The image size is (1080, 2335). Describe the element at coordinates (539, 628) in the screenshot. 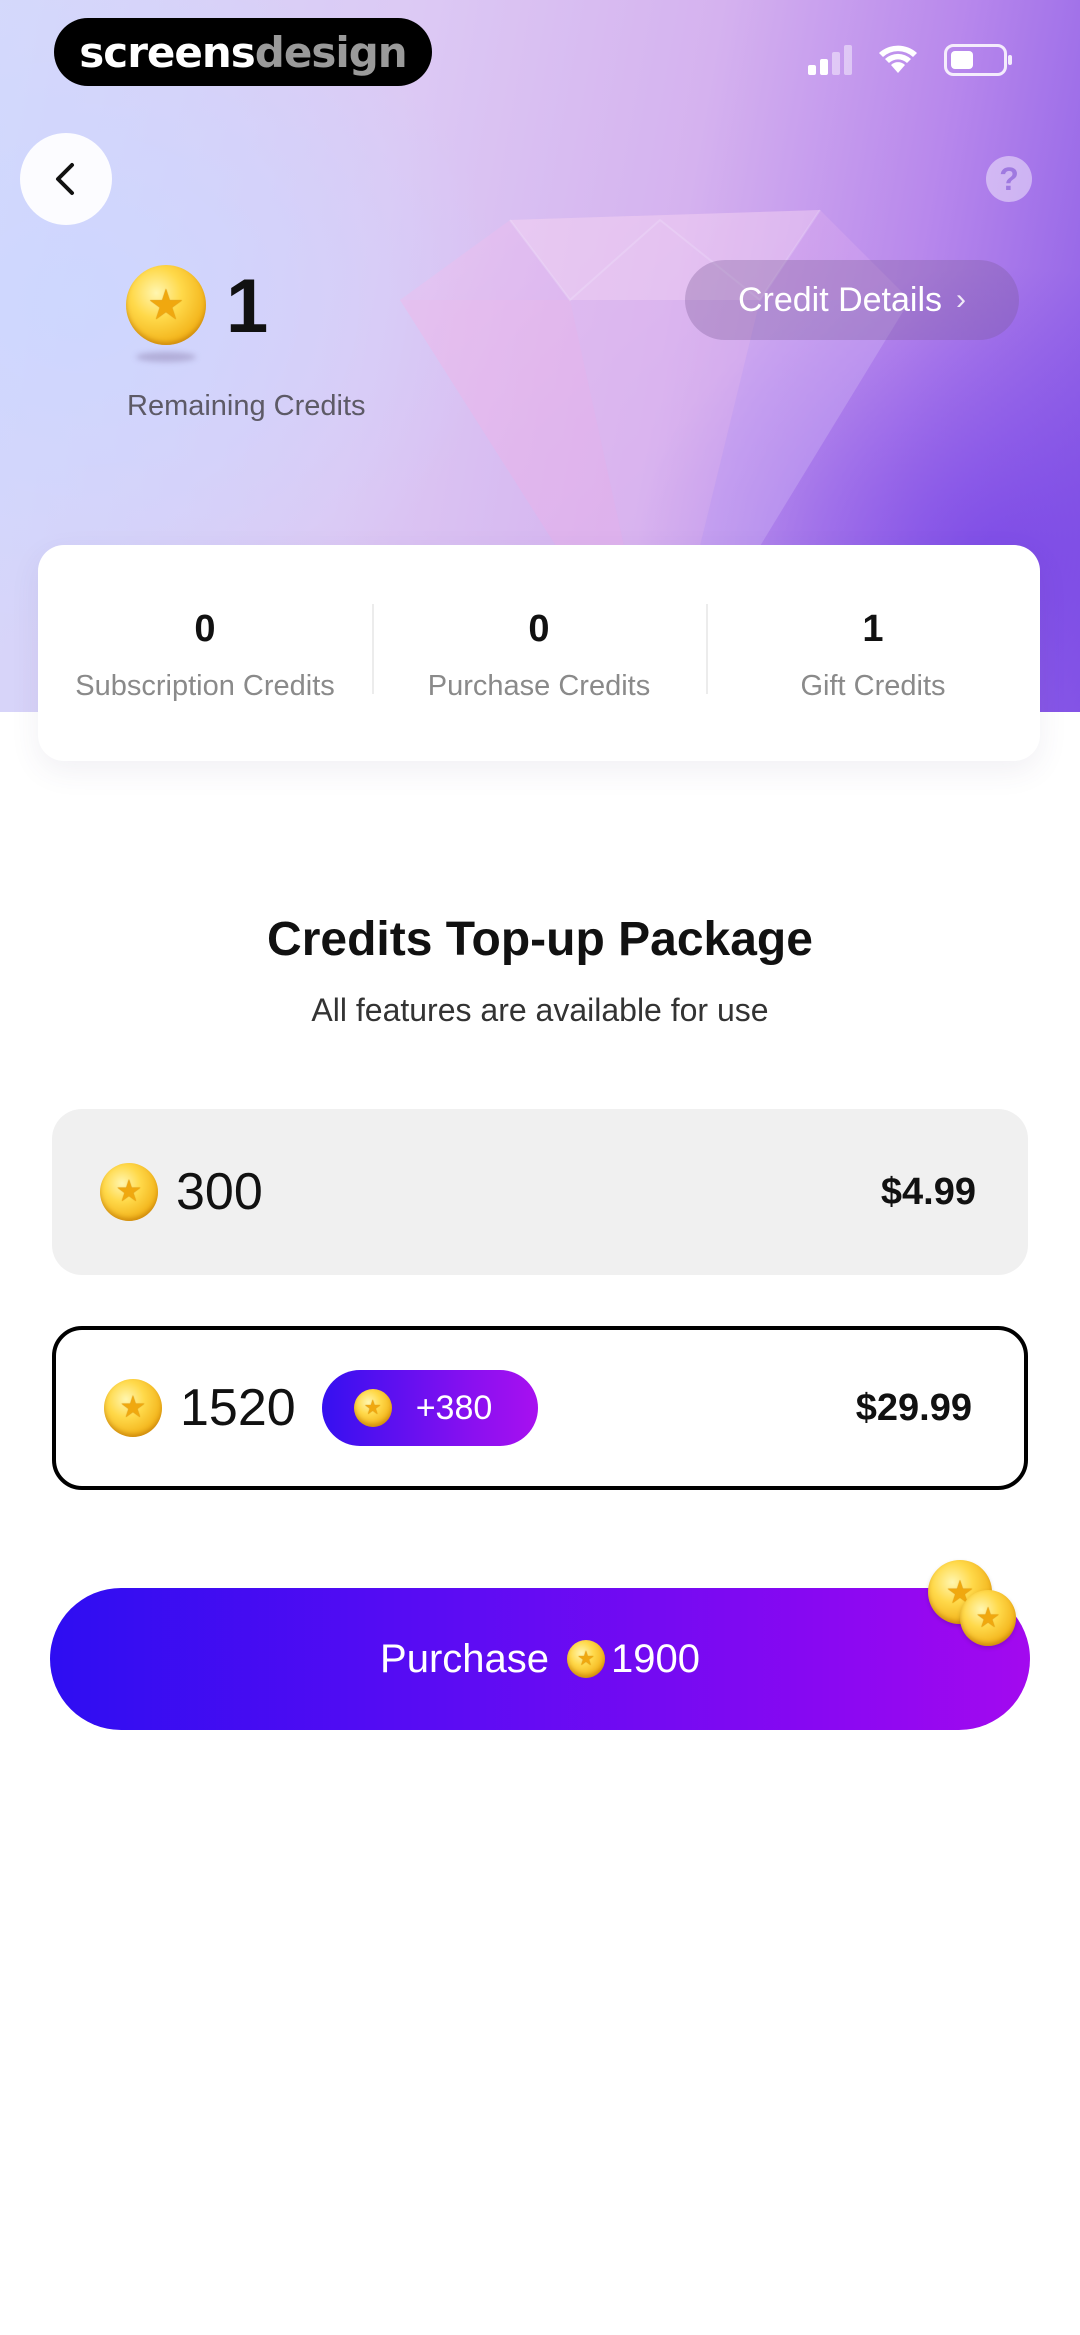

I see `purchase-credits-value: 0` at that location.